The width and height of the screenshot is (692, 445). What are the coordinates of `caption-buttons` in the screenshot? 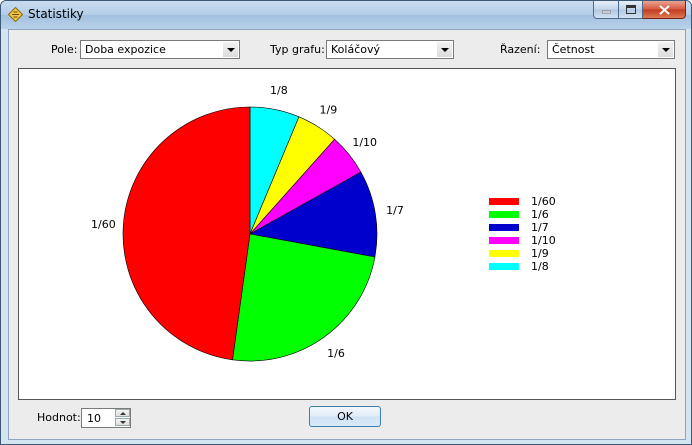 It's located at (639, 10).